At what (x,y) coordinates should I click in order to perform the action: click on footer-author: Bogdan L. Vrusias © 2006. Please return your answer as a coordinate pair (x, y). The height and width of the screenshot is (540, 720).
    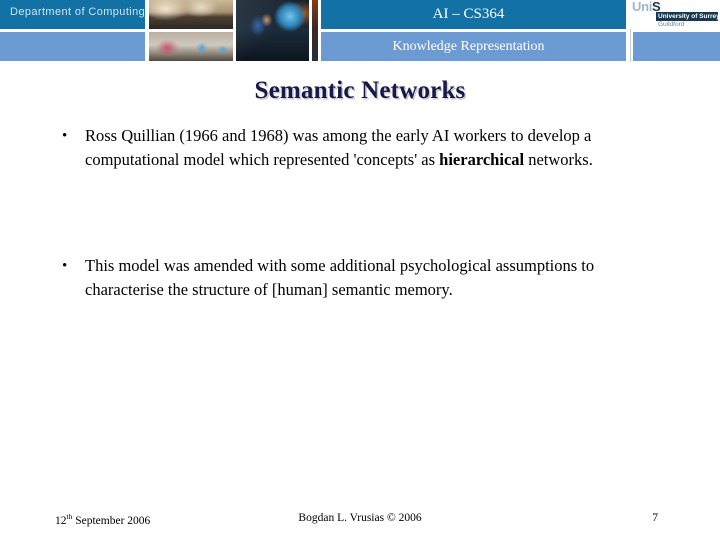
    Looking at the image, I should click on (360, 518).